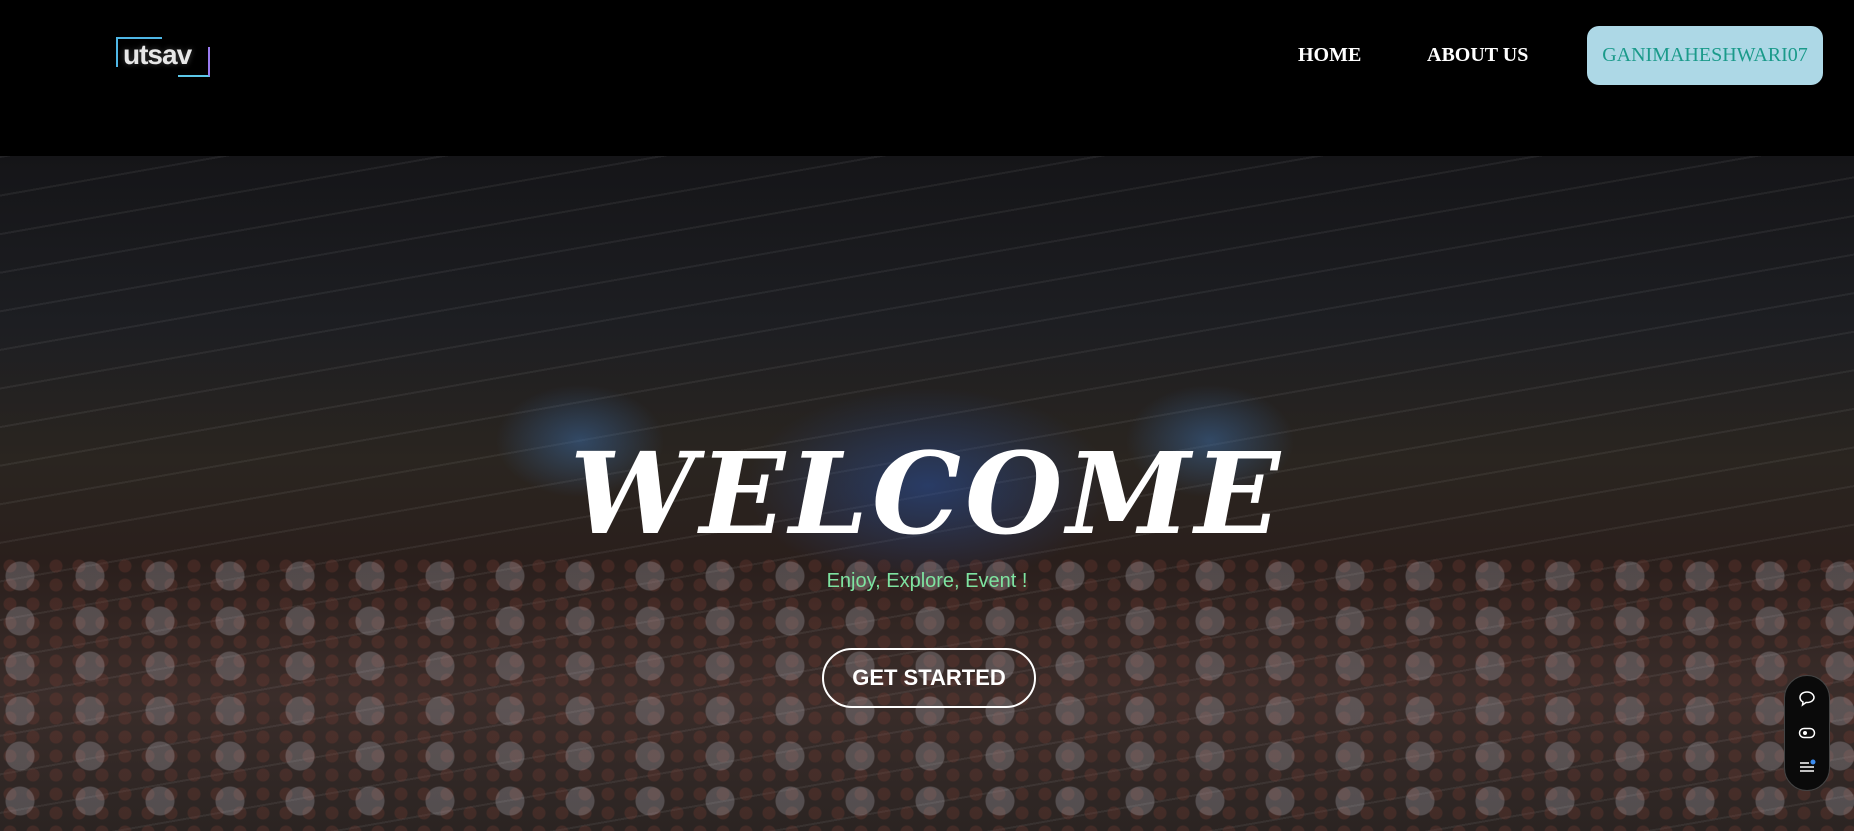 This screenshot has height=831, width=1854. I want to click on logo: utsav, so click(163, 57).